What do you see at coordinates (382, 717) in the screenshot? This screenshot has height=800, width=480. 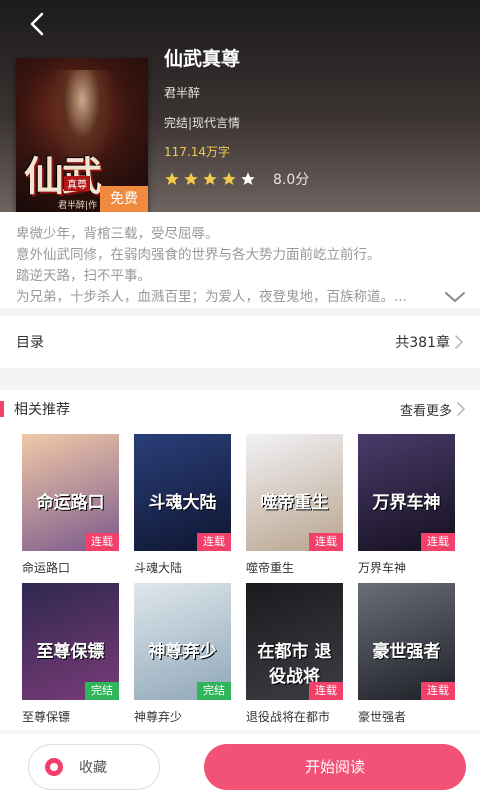 I see `recommended-book-title: 豪世强者` at bounding box center [382, 717].